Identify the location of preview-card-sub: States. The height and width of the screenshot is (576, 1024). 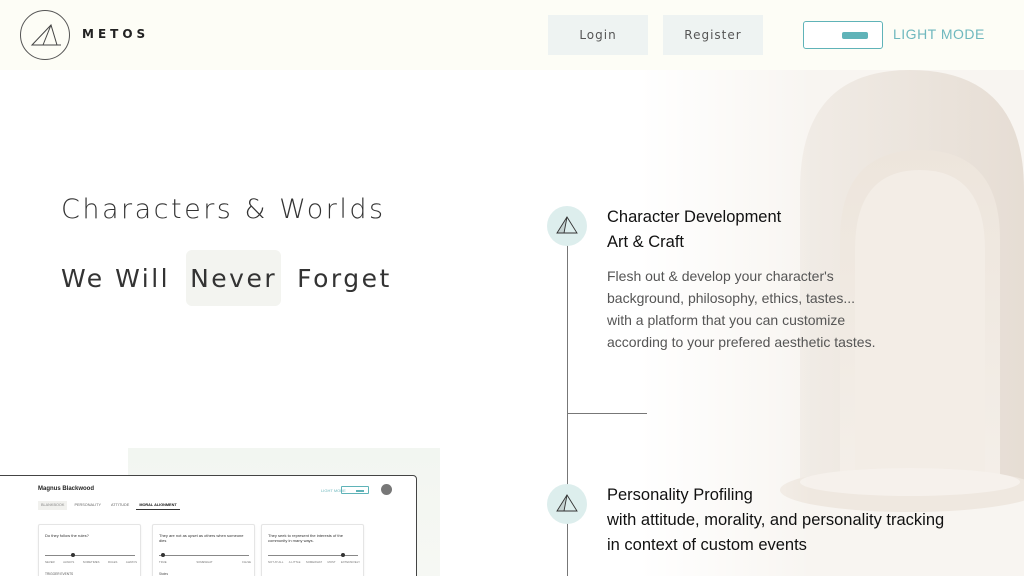
(164, 574).